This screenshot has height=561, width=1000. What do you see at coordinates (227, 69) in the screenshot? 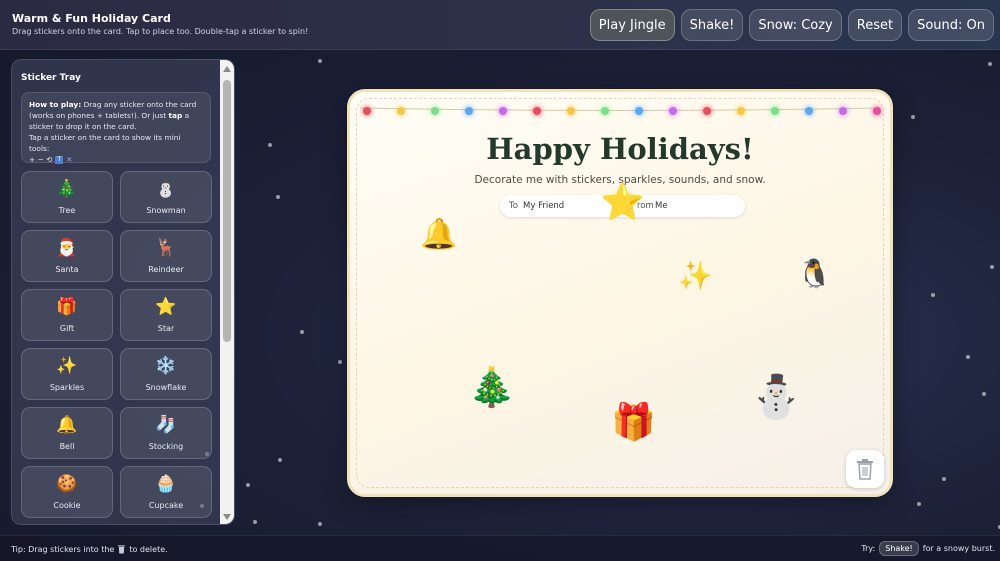
I see `scroll-up-arrow-icon` at bounding box center [227, 69].